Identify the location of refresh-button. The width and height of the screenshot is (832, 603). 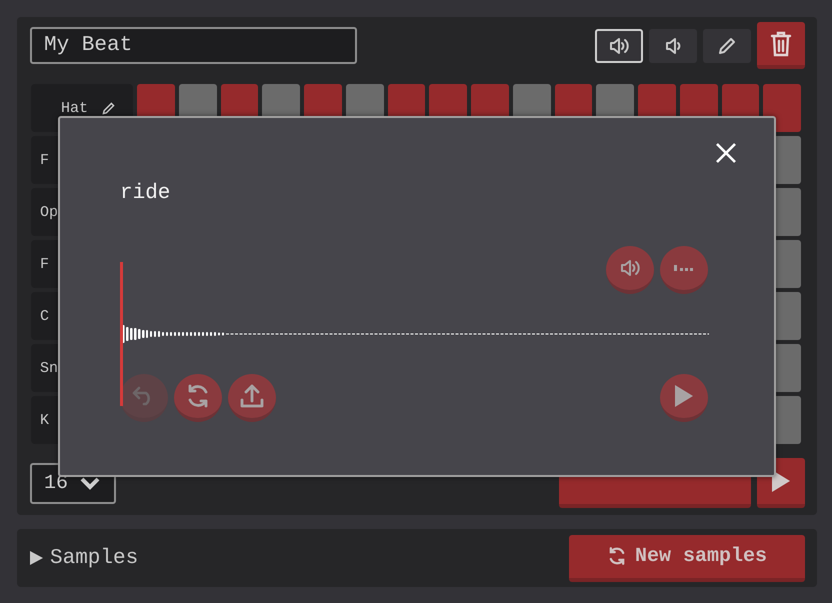
(198, 398).